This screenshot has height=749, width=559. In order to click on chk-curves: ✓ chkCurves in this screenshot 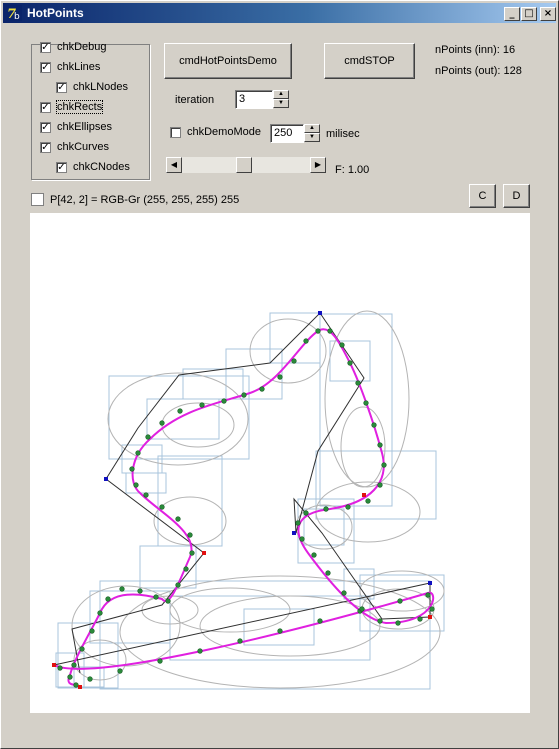, I will do `click(74, 147)`.